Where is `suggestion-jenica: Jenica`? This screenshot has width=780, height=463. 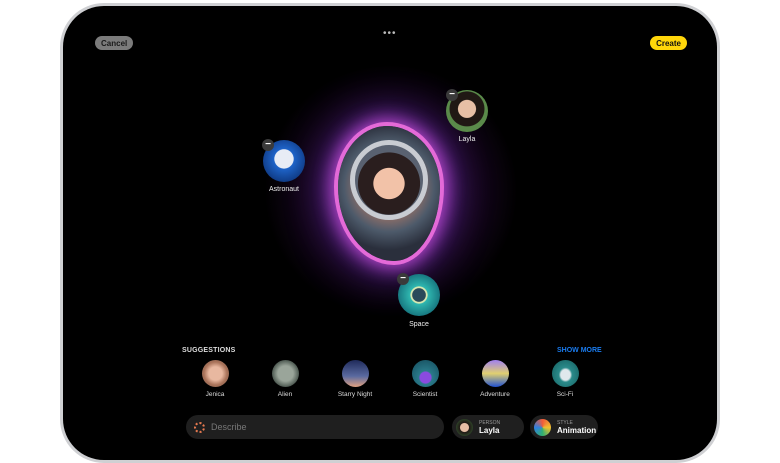 suggestion-jenica: Jenica is located at coordinates (215, 379).